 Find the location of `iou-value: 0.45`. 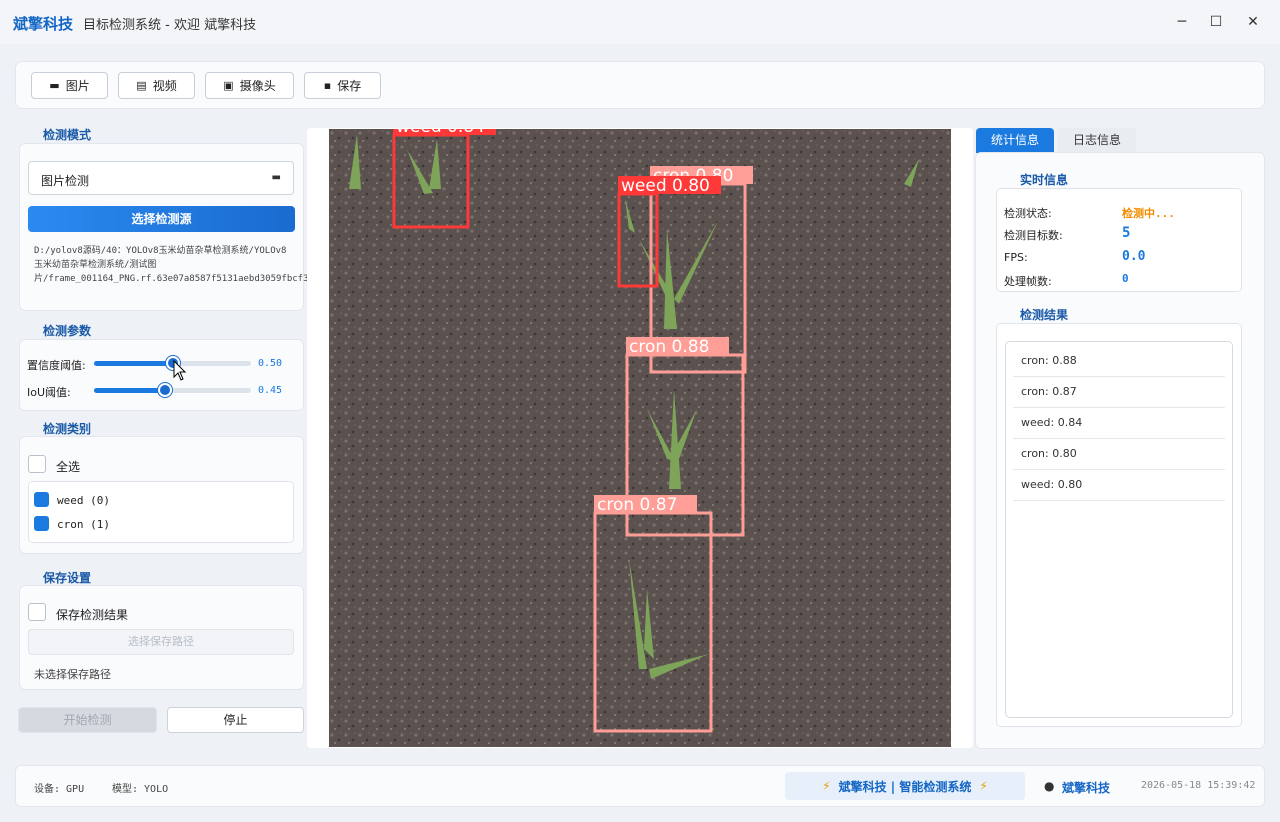

iou-value: 0.45 is located at coordinates (270, 390).